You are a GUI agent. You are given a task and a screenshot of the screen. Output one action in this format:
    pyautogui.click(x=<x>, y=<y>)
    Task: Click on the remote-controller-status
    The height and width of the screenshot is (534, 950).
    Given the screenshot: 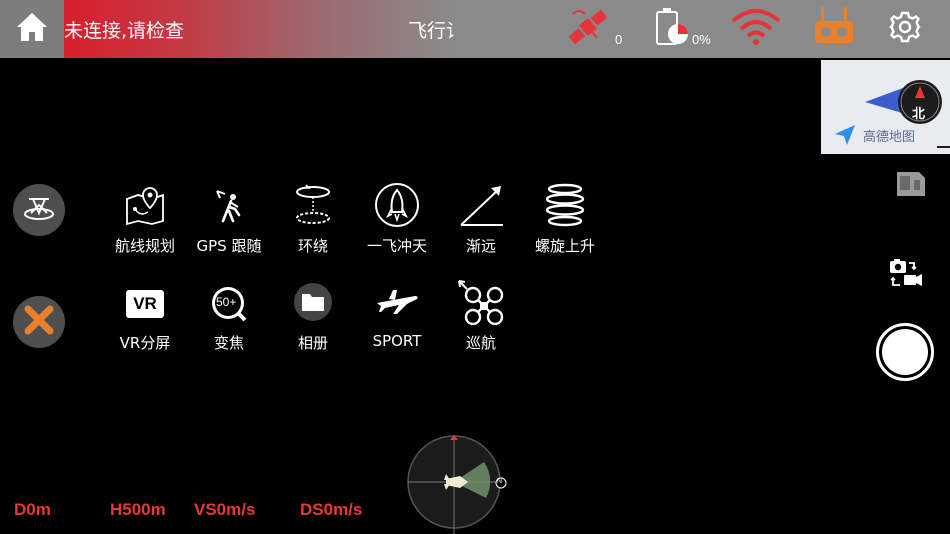 What is the action you would take?
    pyautogui.click(x=834, y=29)
    